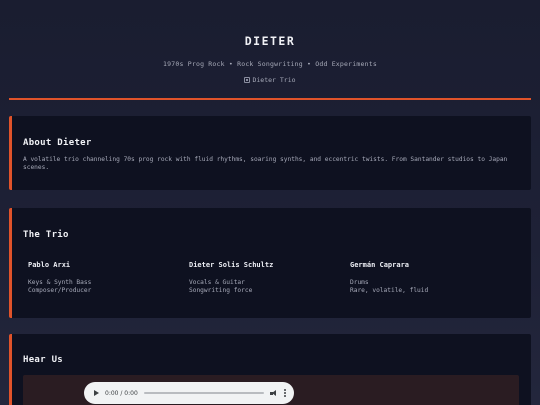 This screenshot has width=540, height=405. Describe the element at coordinates (108, 287) in the screenshot. I see `member-role: Keys & Synth Bass Composer/Producer` at that location.